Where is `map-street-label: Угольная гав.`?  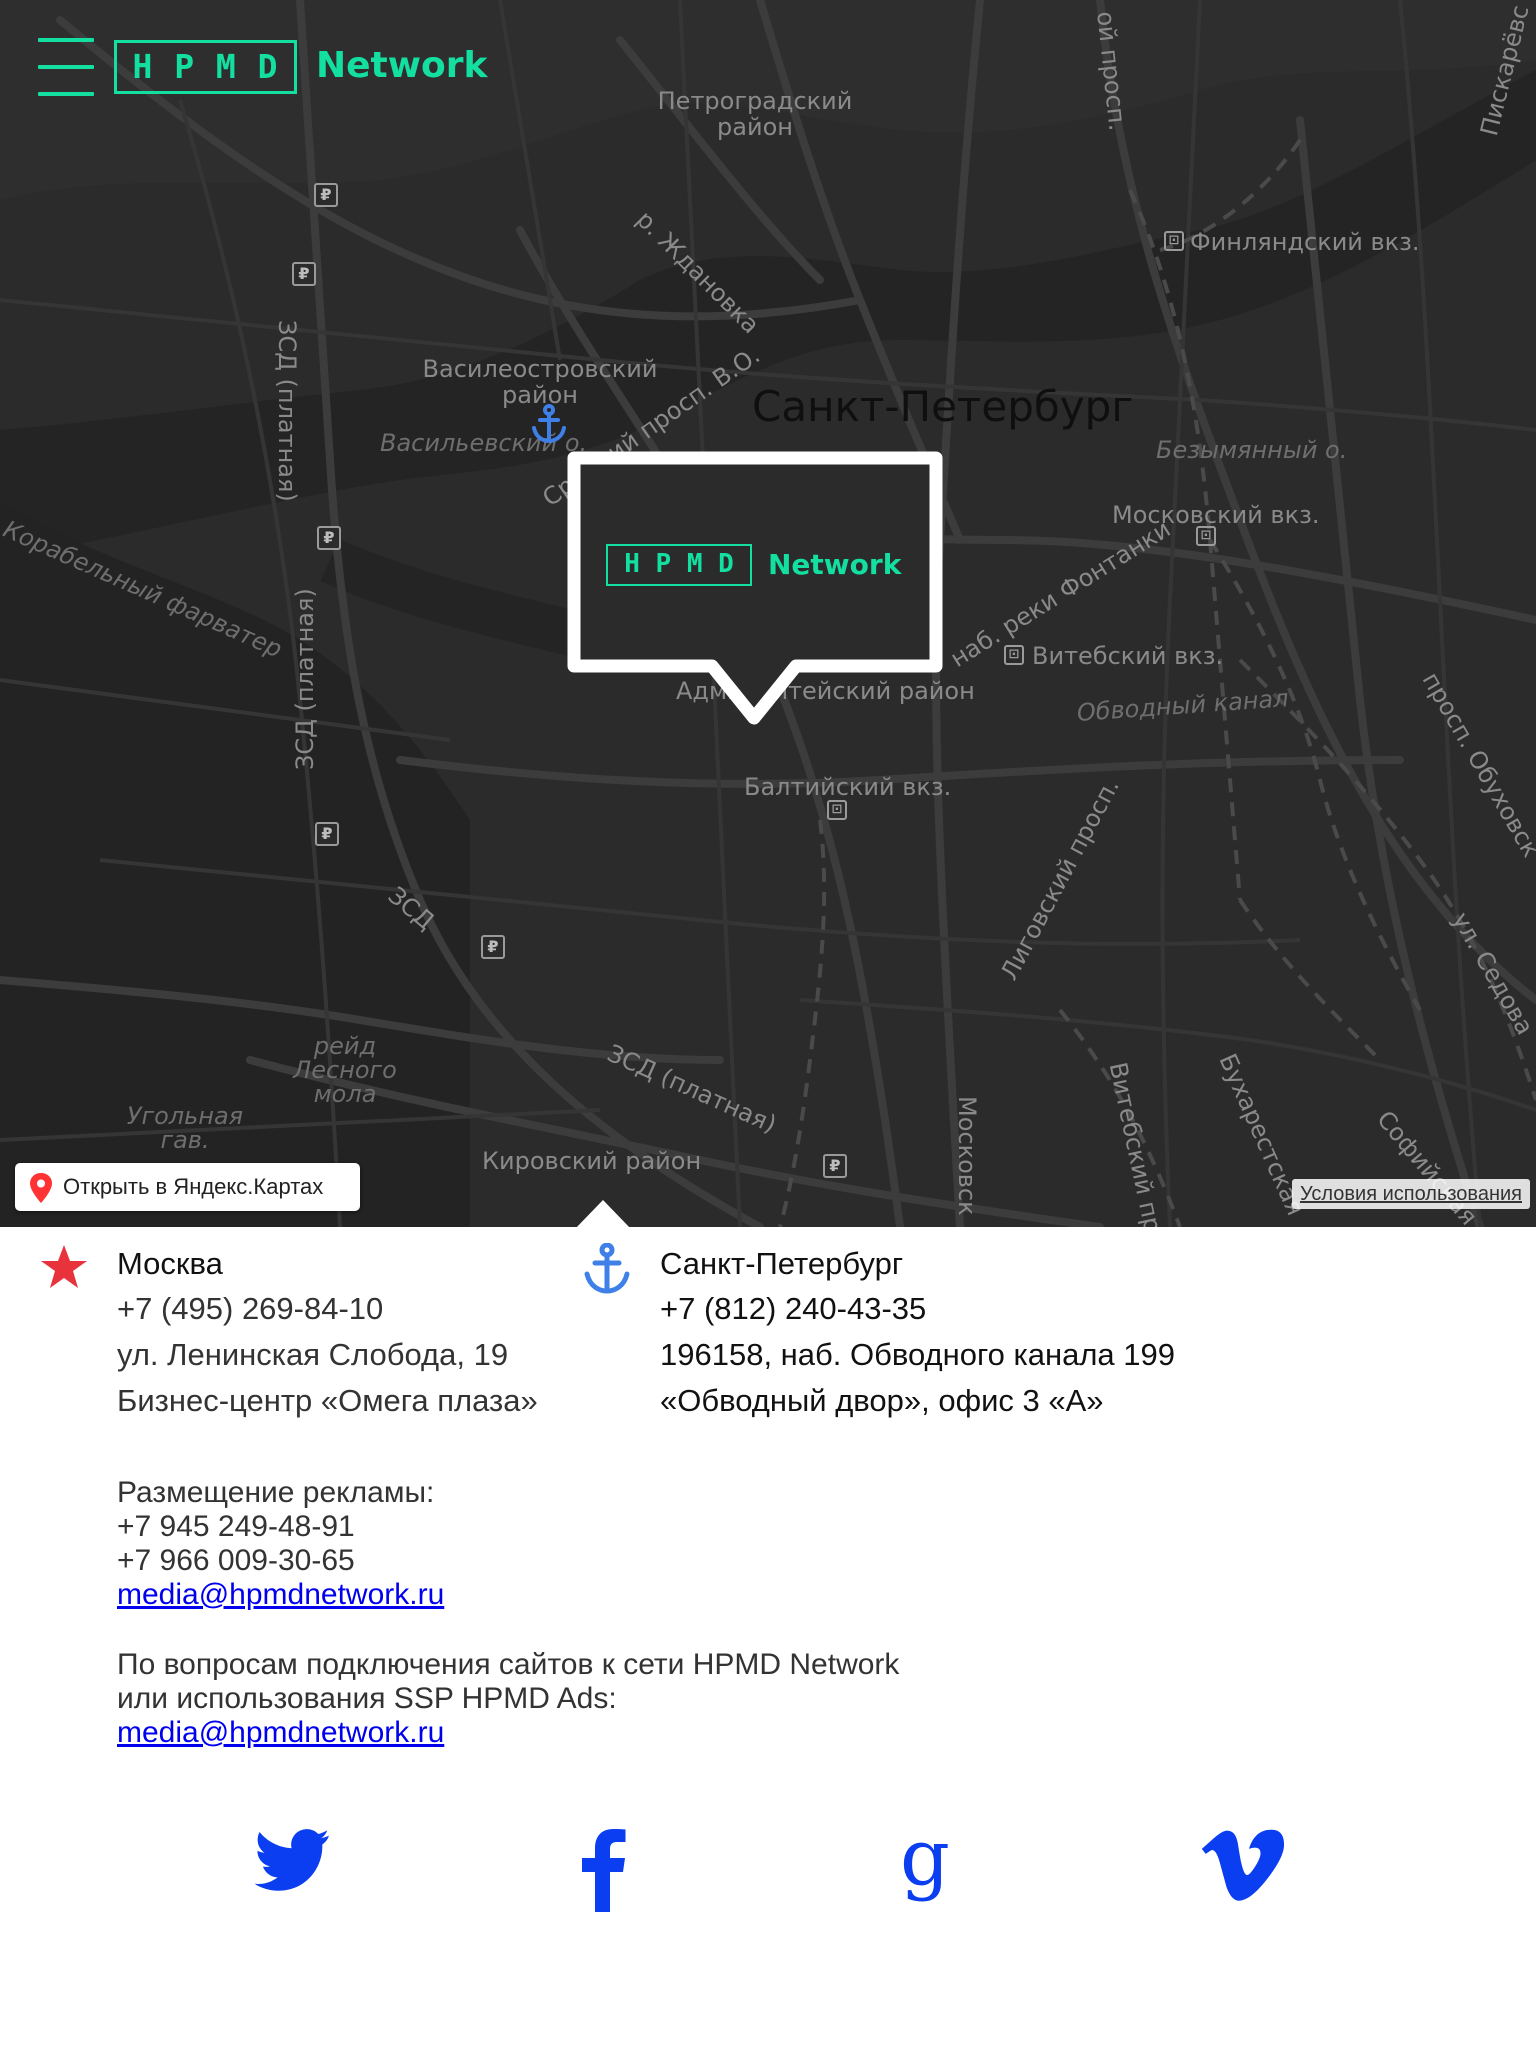
map-street-label: Угольная гав. is located at coordinates (185, 1128).